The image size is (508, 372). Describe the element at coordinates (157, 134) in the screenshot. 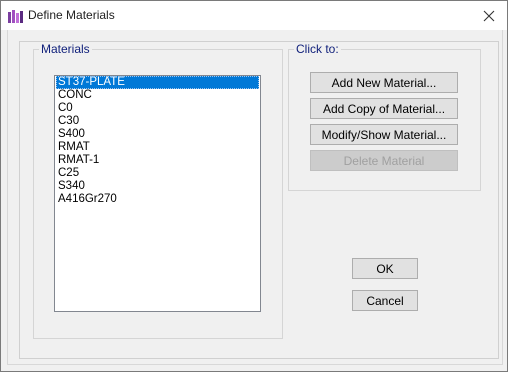

I see `list-item: S400` at that location.